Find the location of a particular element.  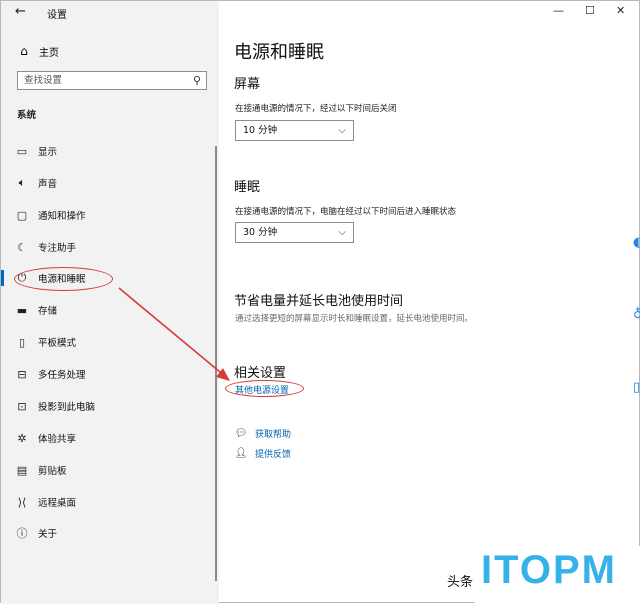

background-window-icon: ◐ is located at coordinates (636, 242).